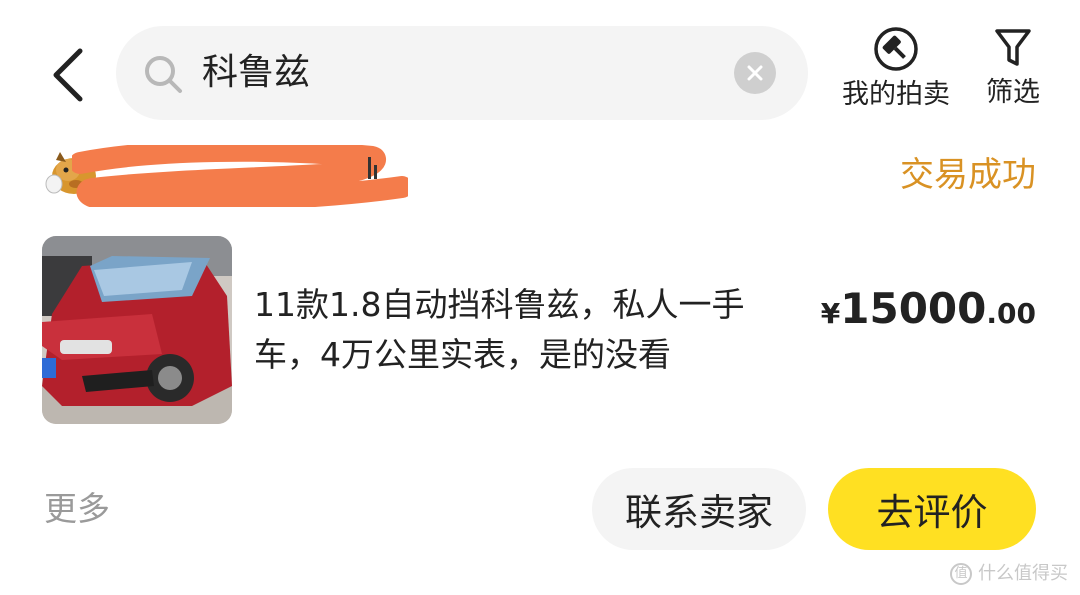 The width and height of the screenshot is (1080, 595). I want to click on watermark-text: 什么值得买, so click(1023, 573).